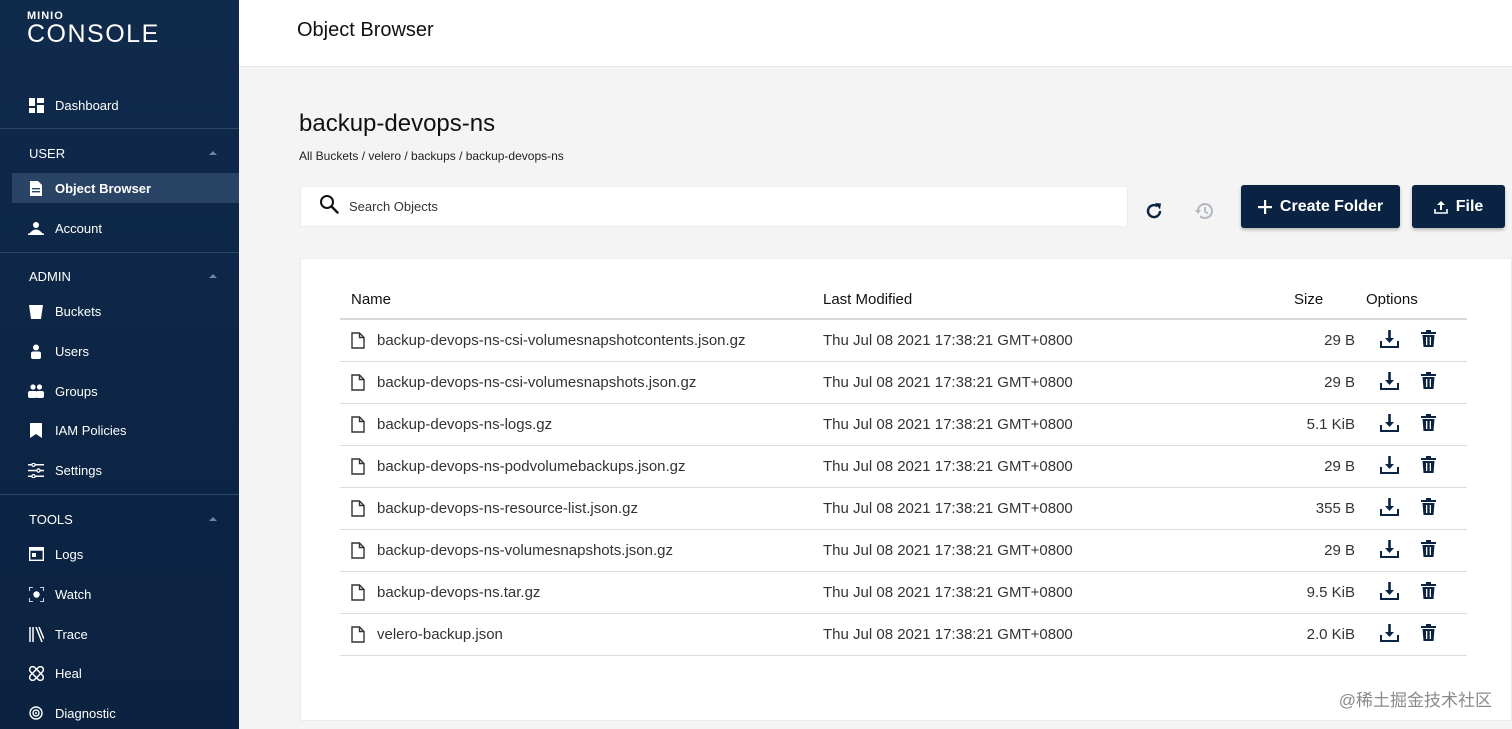 The width and height of the screenshot is (1512, 729). Describe the element at coordinates (525, 550) in the screenshot. I see `object-name: backup-devops-ns-volumesnapshots.json.gz` at that location.